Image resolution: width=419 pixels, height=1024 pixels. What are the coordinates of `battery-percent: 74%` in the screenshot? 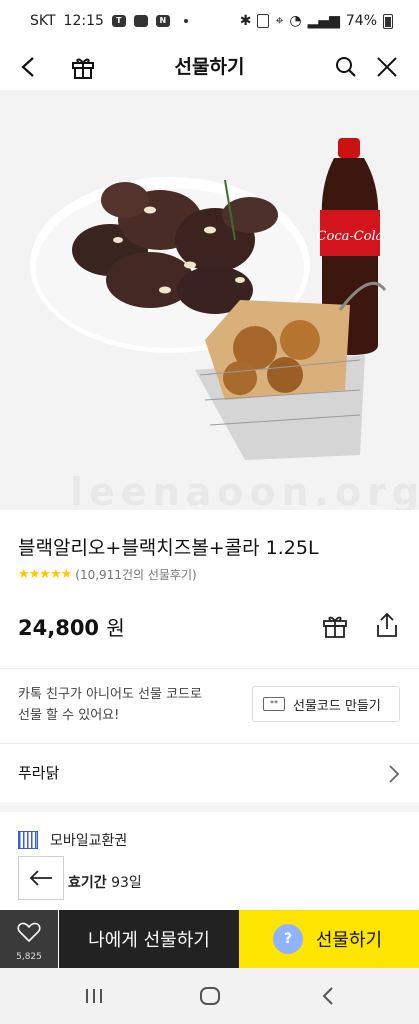 It's located at (361, 21).